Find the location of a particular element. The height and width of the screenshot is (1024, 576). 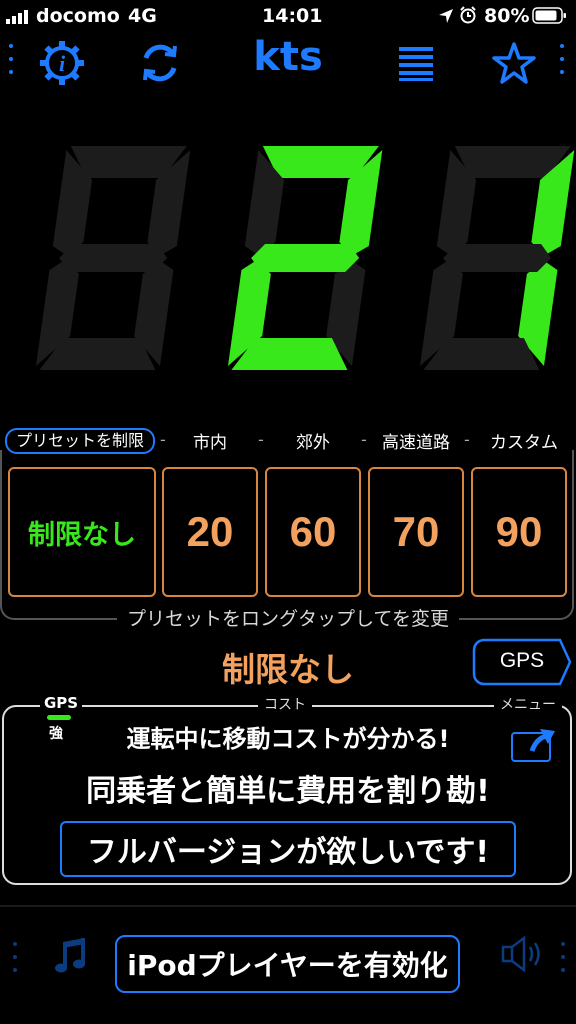

status-bar: docomo 4G 14:01 80% is located at coordinates (288, 16).